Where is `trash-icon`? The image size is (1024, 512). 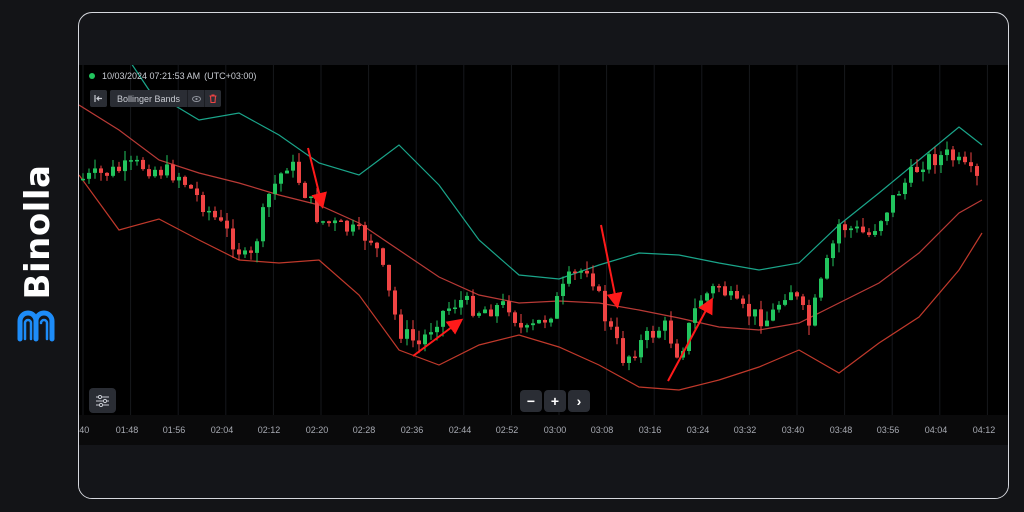 trash-icon is located at coordinates (213, 98).